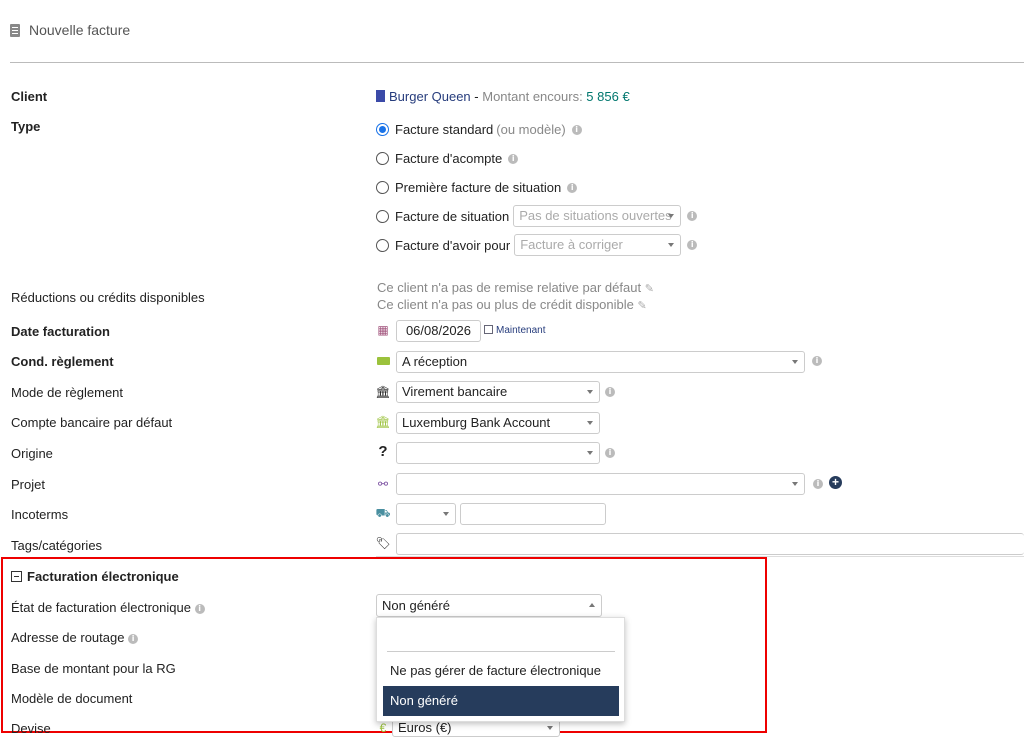 Image resolution: width=1024 pixels, height=737 pixels. Describe the element at coordinates (62, 361) in the screenshot. I see `cond-label: Cond. règlement` at that location.